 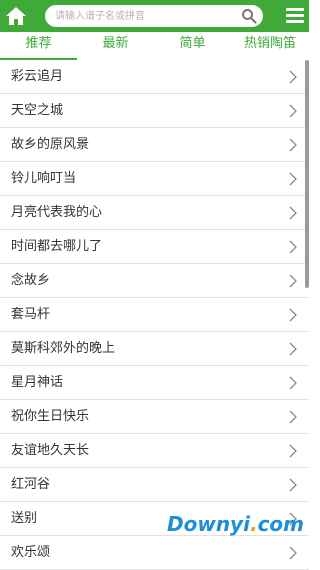 I want to click on list-item: 莫斯科郊外的晚上, so click(x=154, y=349).